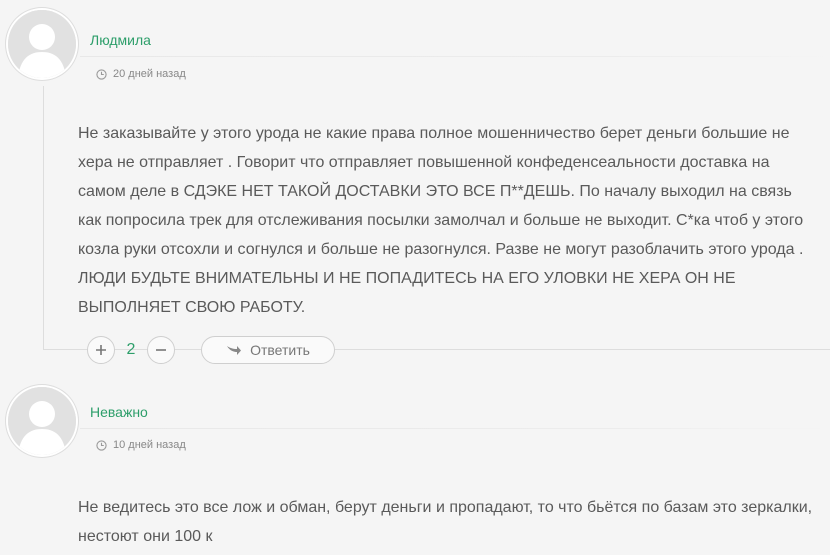  I want to click on comment-author: Людмила, so click(120, 40).